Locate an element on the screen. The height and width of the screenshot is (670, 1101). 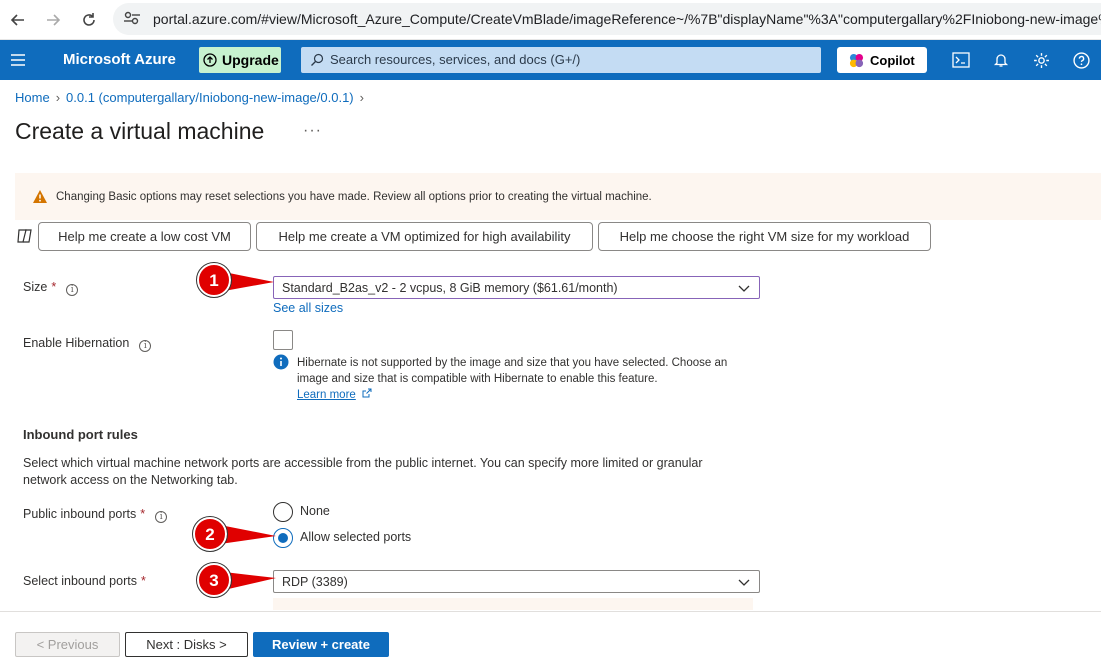
help-question-icon is located at coordinates (1081, 60).